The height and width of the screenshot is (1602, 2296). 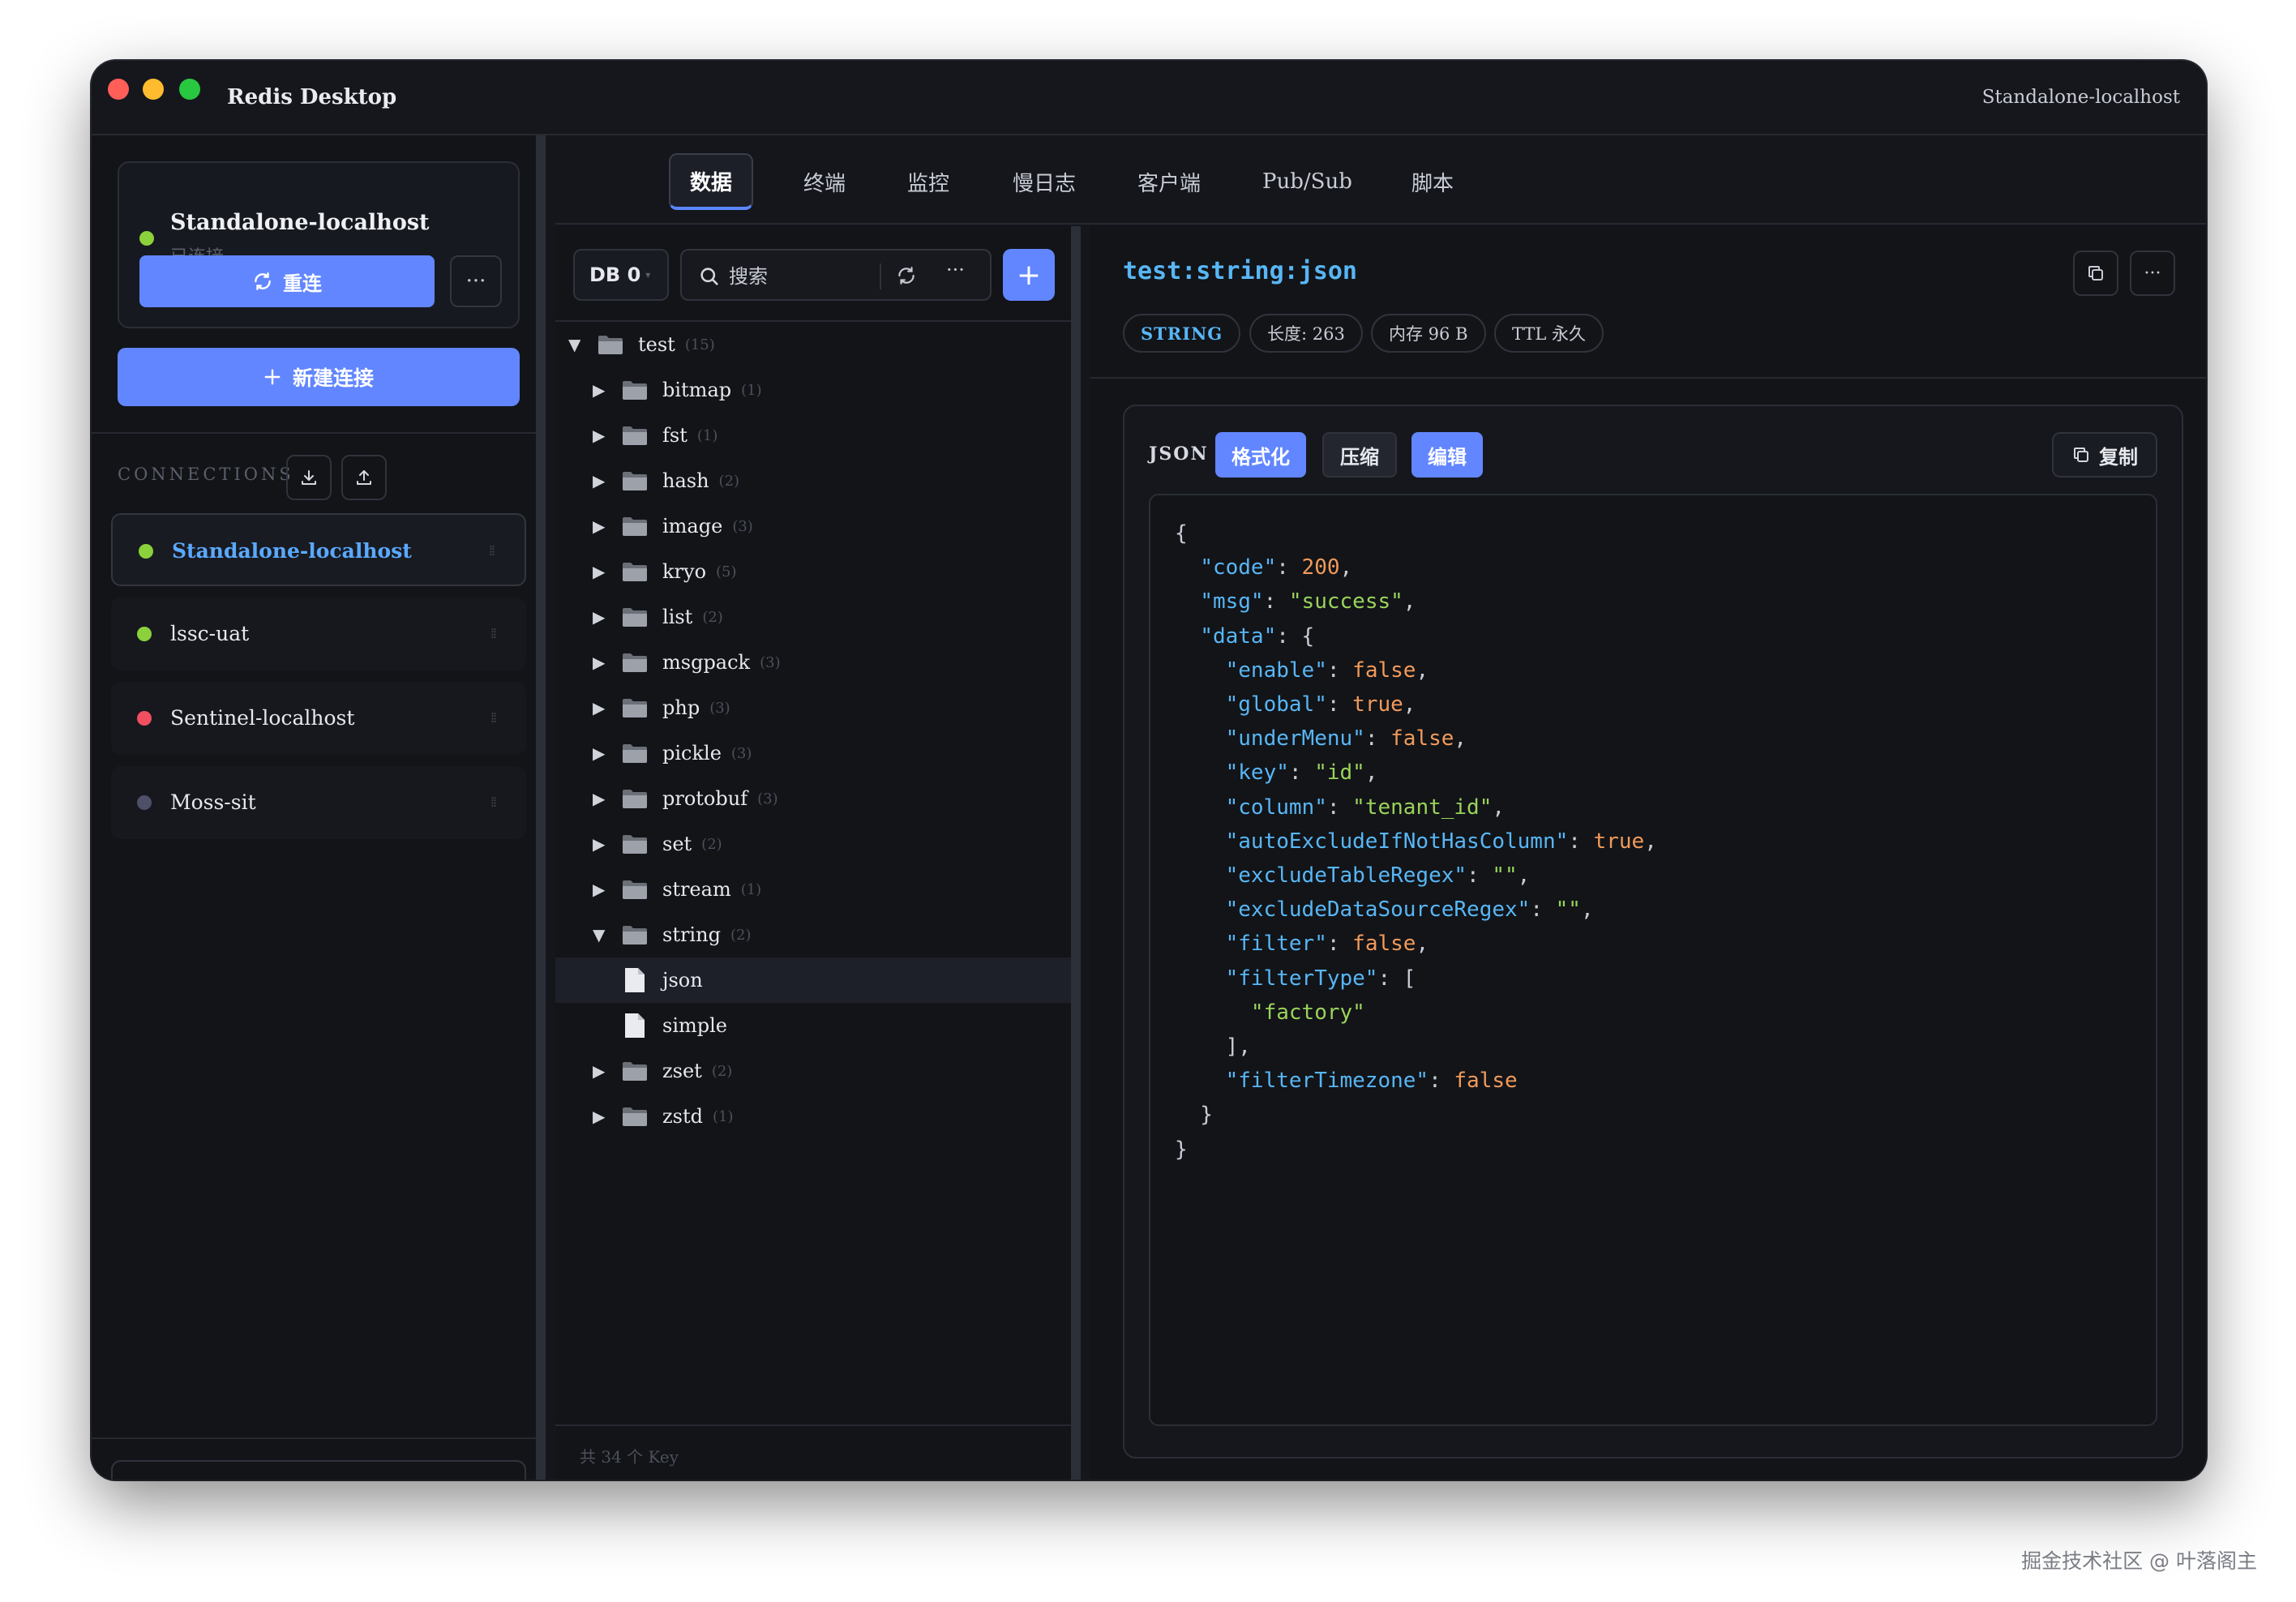 I want to click on export-connections-button, so click(x=364, y=477).